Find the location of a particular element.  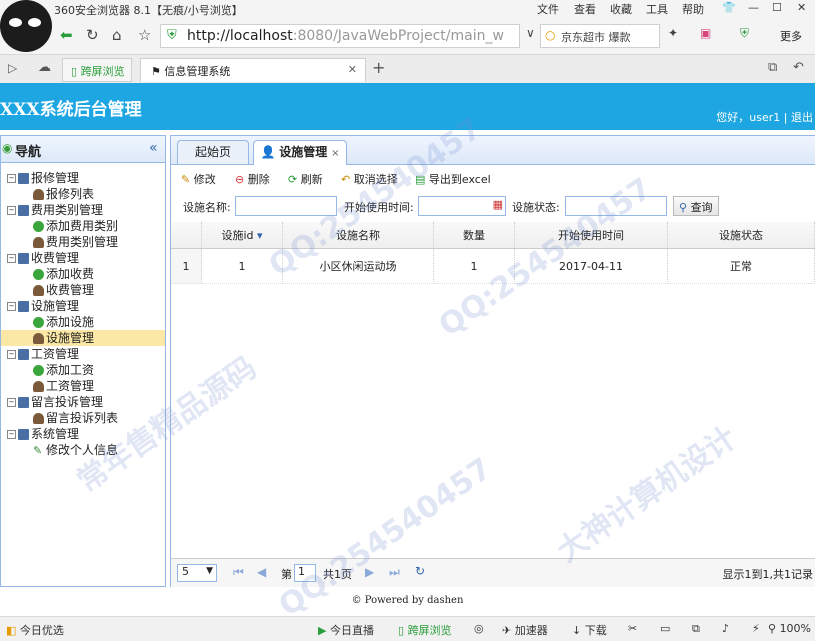

tree-group: − 设施管理 is located at coordinates (83, 306).